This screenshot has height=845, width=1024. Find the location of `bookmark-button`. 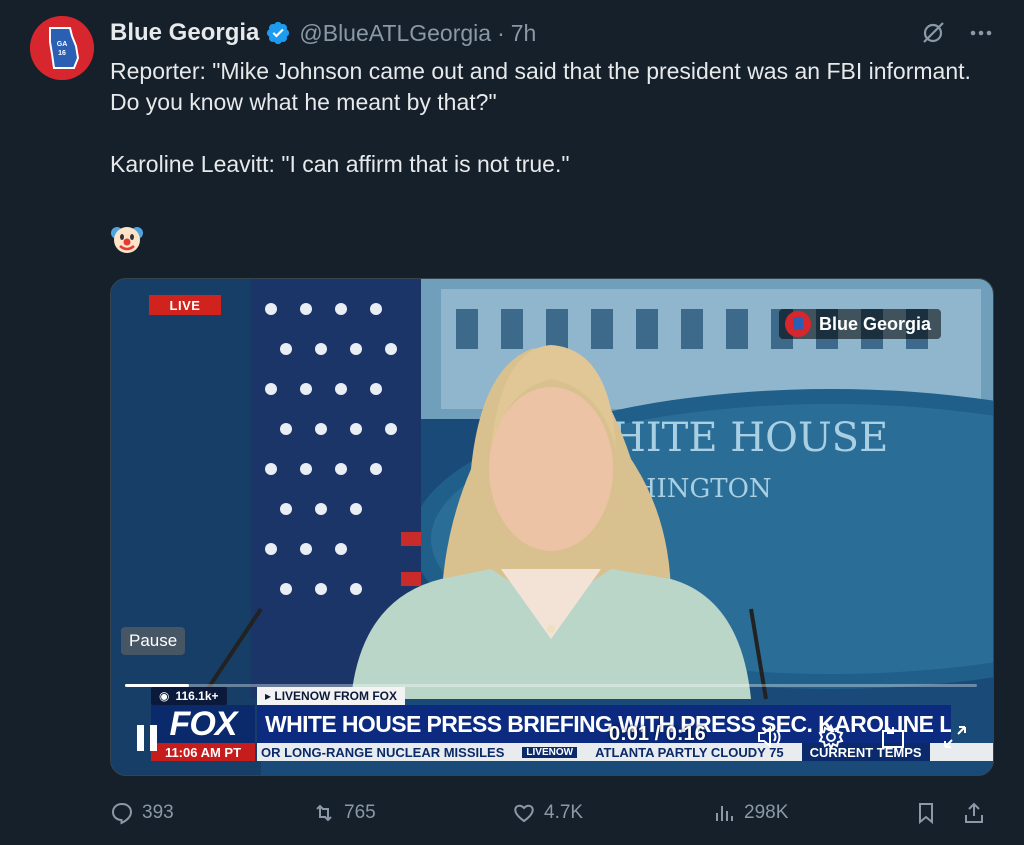

bookmark-button is located at coordinates (926, 813).